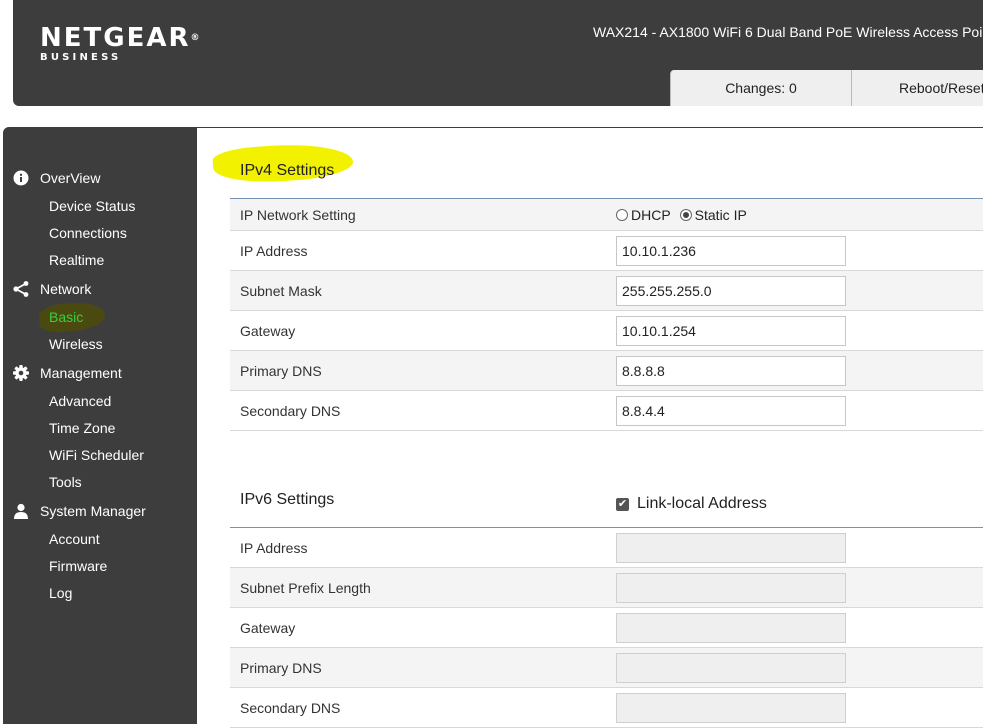 This screenshot has height=728, width=983. Describe the element at coordinates (74, 539) in the screenshot. I see `sidebar-item-account: Account` at that location.